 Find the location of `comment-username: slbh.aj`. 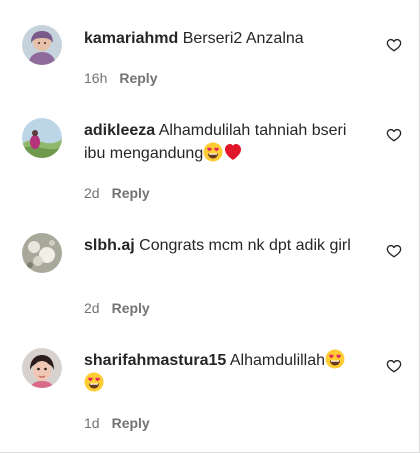

comment-username: slbh.aj is located at coordinates (109, 245).